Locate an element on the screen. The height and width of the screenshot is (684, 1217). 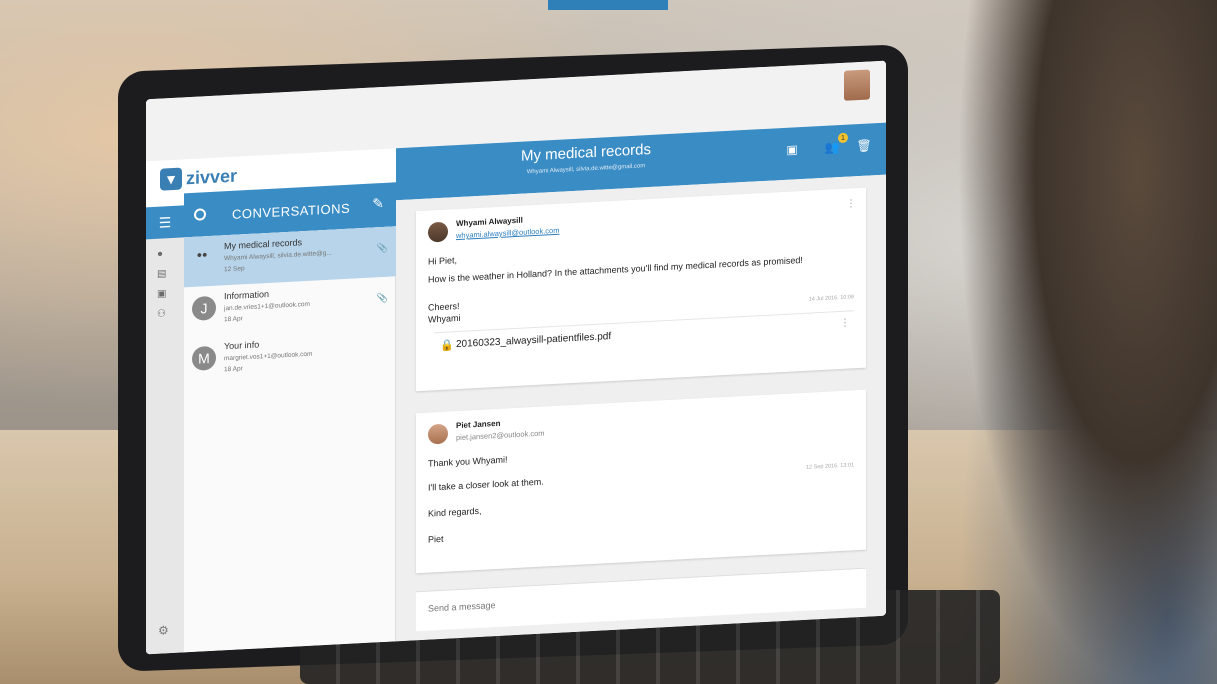
gear-icon: ⚙ is located at coordinates (163, 630).